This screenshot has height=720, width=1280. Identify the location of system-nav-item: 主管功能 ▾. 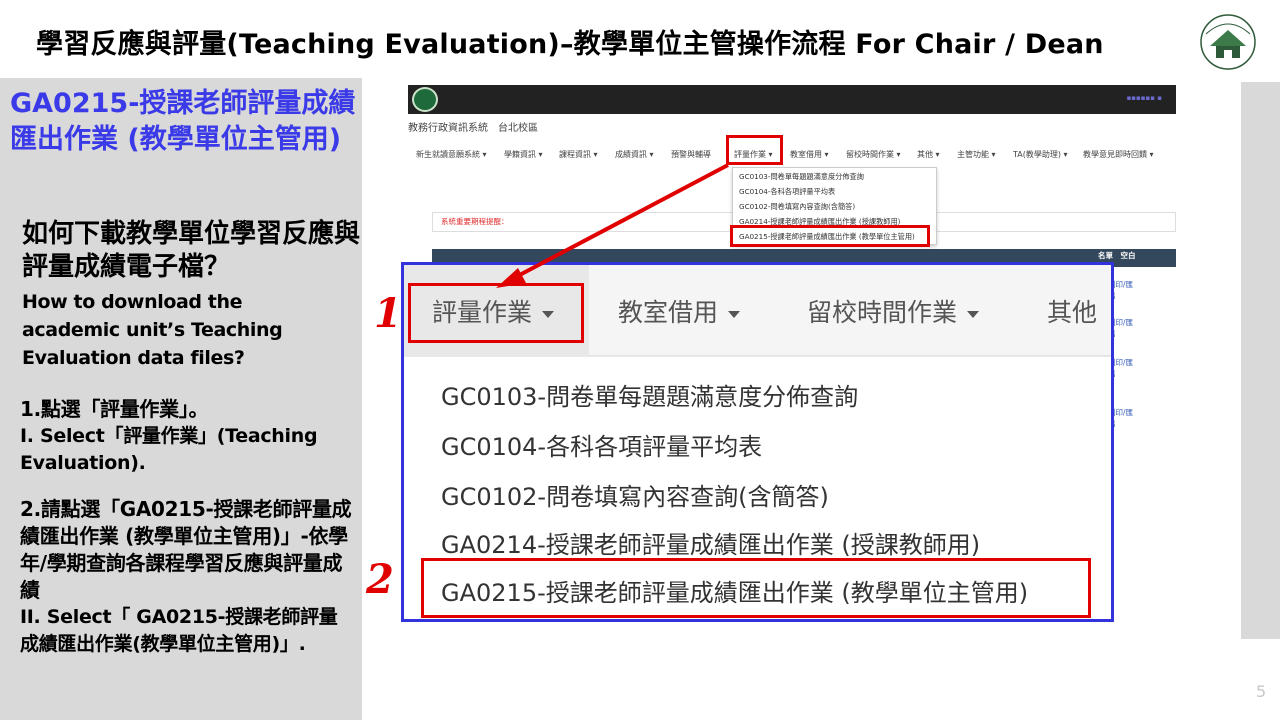
(976, 154).